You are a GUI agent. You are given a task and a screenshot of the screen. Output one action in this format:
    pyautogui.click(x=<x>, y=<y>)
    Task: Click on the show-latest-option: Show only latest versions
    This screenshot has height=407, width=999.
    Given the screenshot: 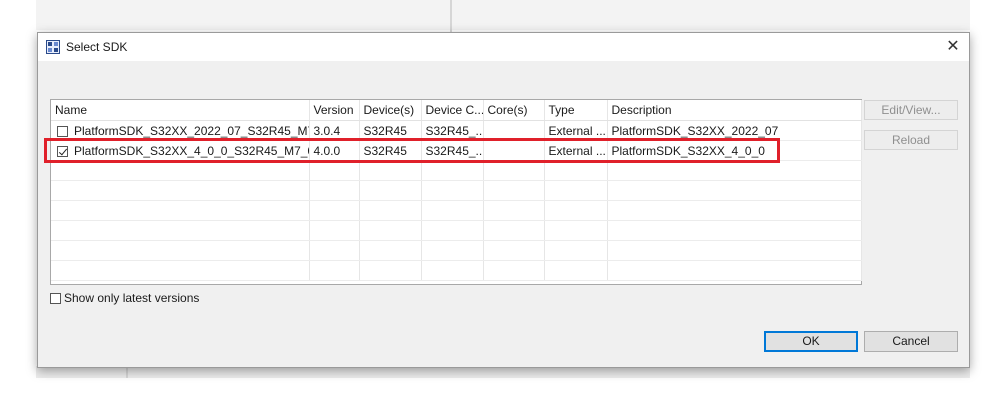 What is the action you would take?
    pyautogui.click(x=124, y=298)
    